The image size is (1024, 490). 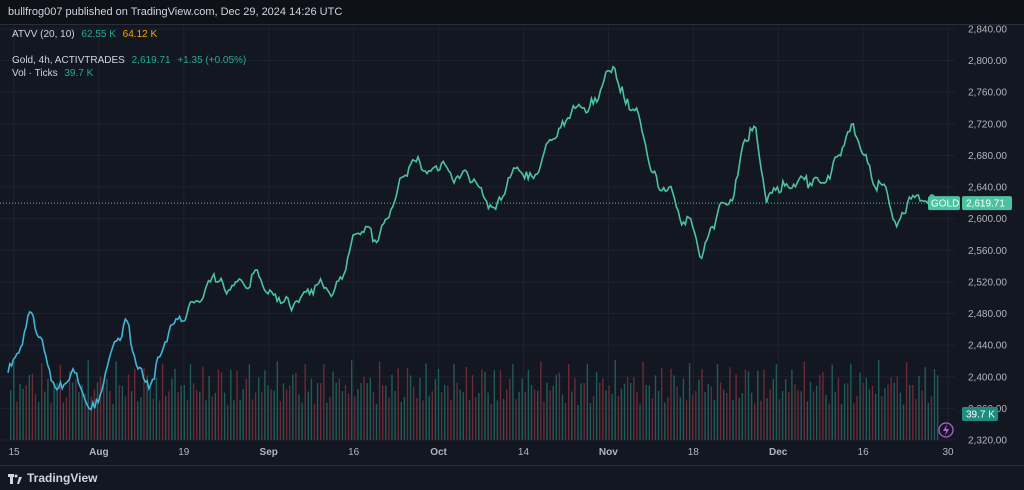 What do you see at coordinates (79, 73) in the screenshot?
I see `volume-value: 39.7 K` at bounding box center [79, 73].